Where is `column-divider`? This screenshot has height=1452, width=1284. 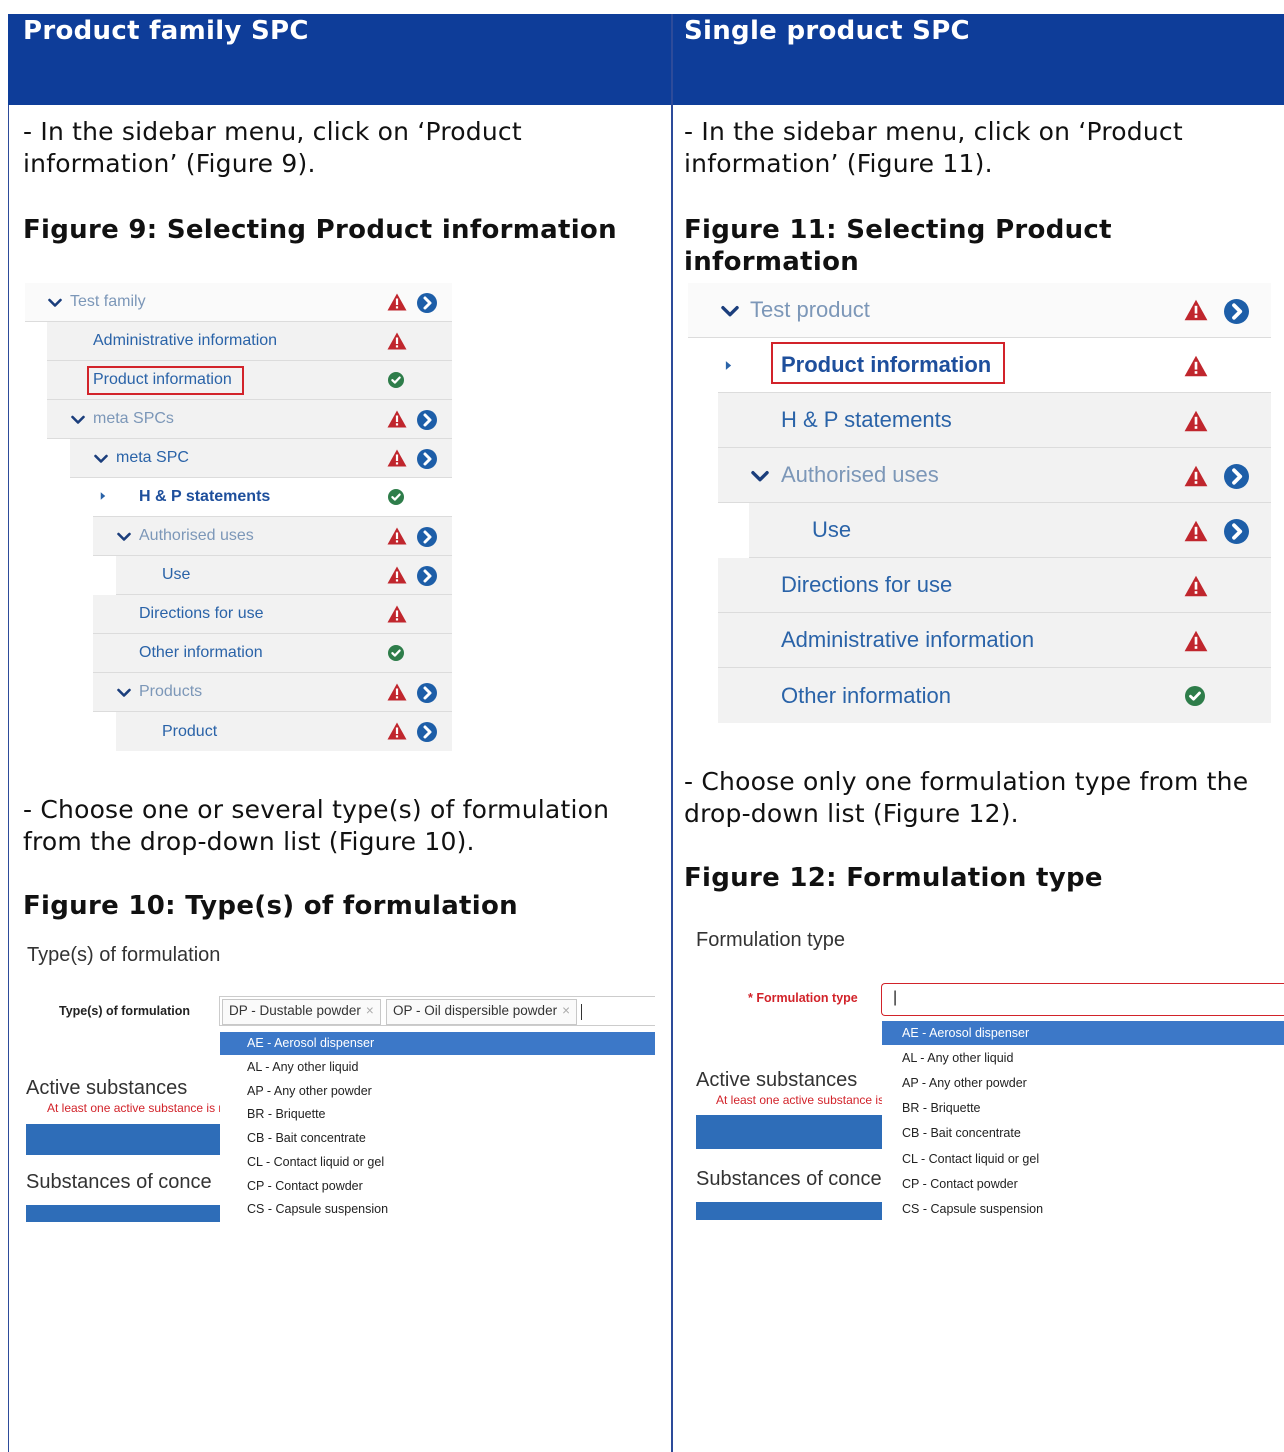
column-divider is located at coordinates (672, 733).